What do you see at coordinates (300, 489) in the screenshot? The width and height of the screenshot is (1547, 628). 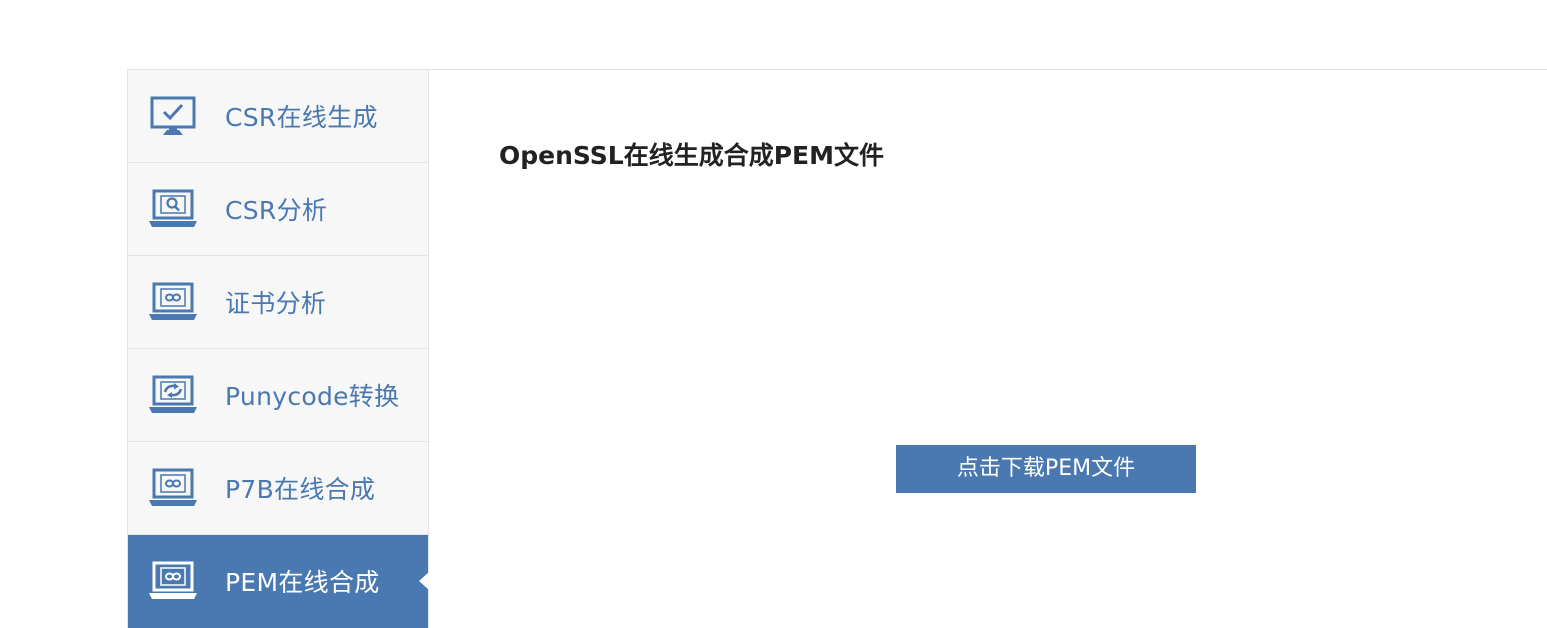 I see `sidebar-item-label: P7B在线合成` at bounding box center [300, 489].